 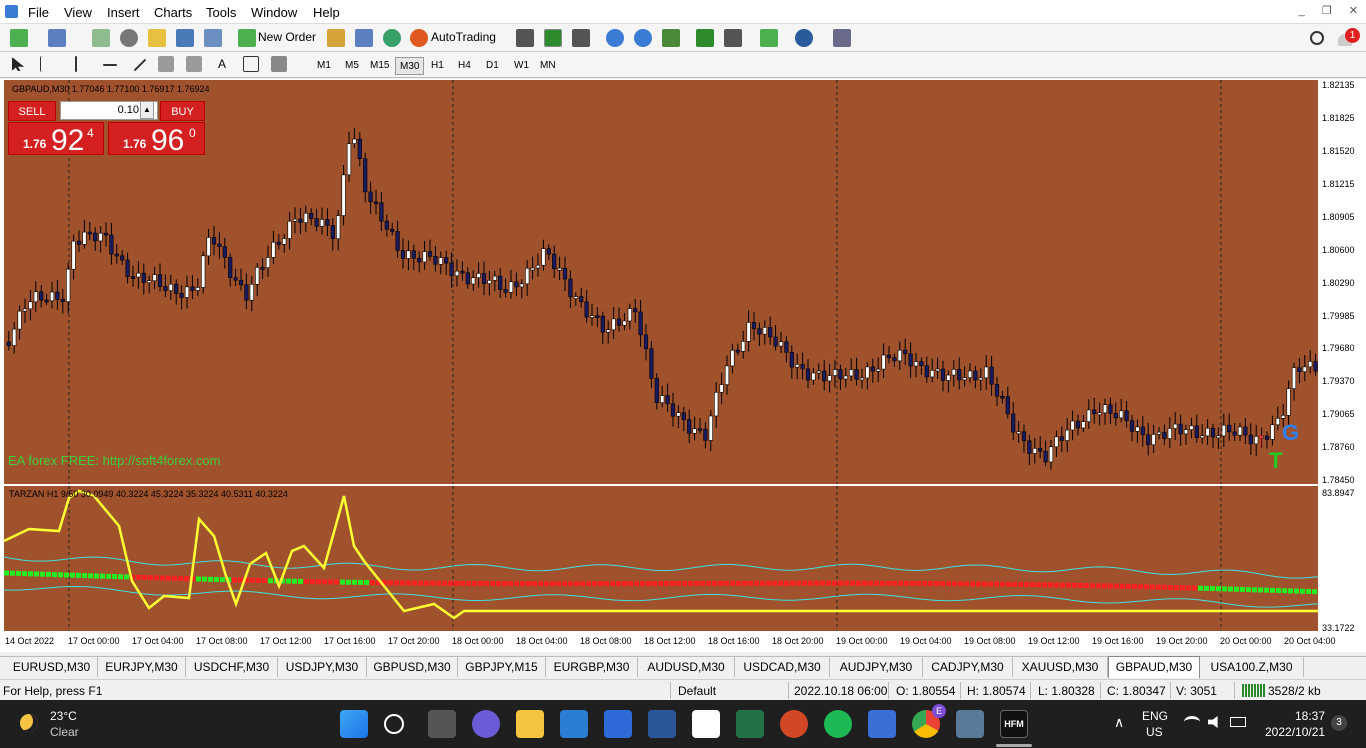 I want to click on arrows-icon, so click(x=279, y=64).